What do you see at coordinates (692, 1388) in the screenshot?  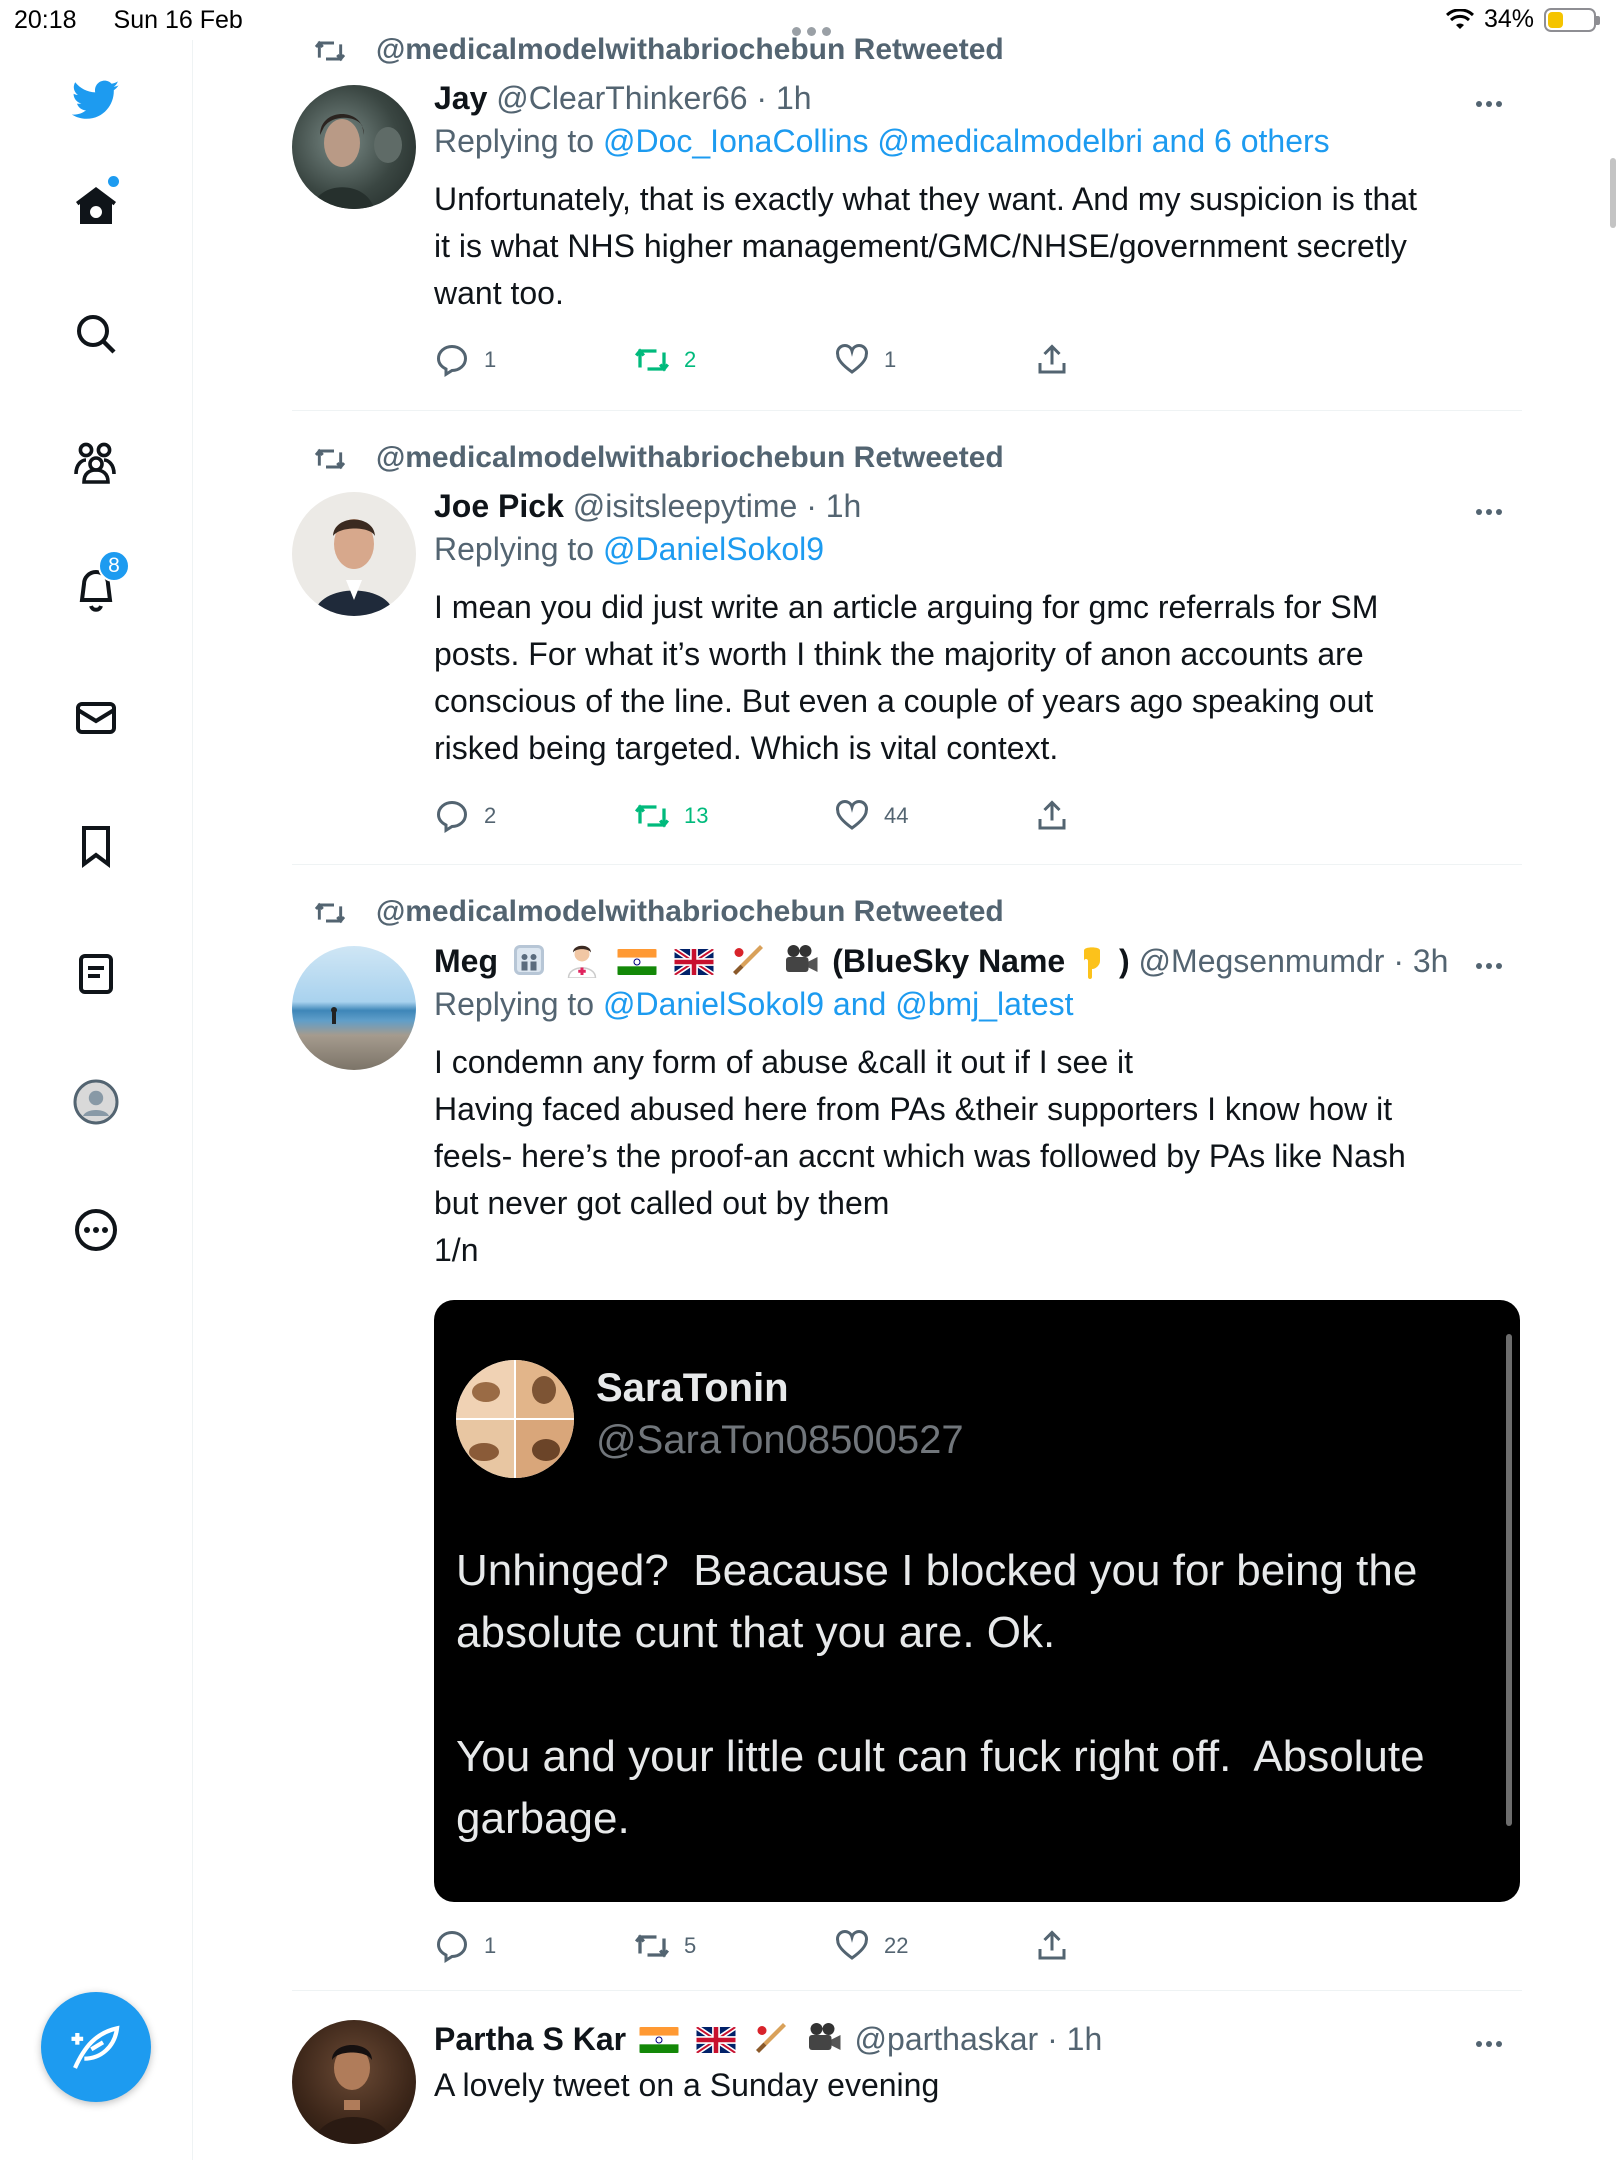 I see `media-author-name: SaraTonin` at bounding box center [692, 1388].